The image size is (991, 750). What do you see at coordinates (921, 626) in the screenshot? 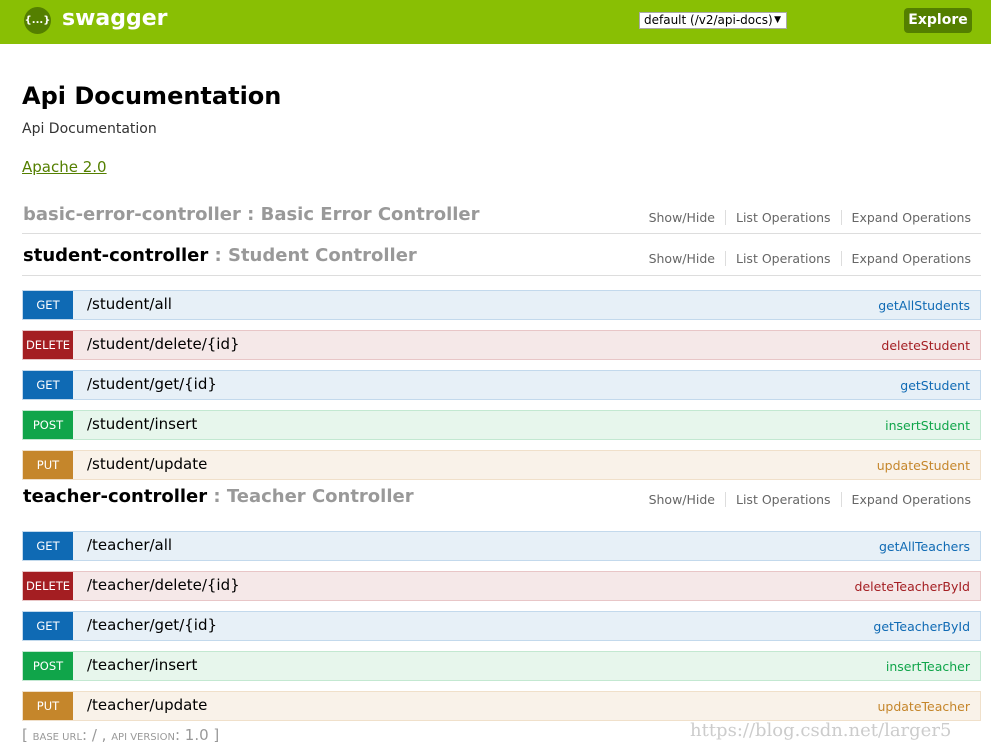
I see `operation-nickname: getTeacherById` at bounding box center [921, 626].